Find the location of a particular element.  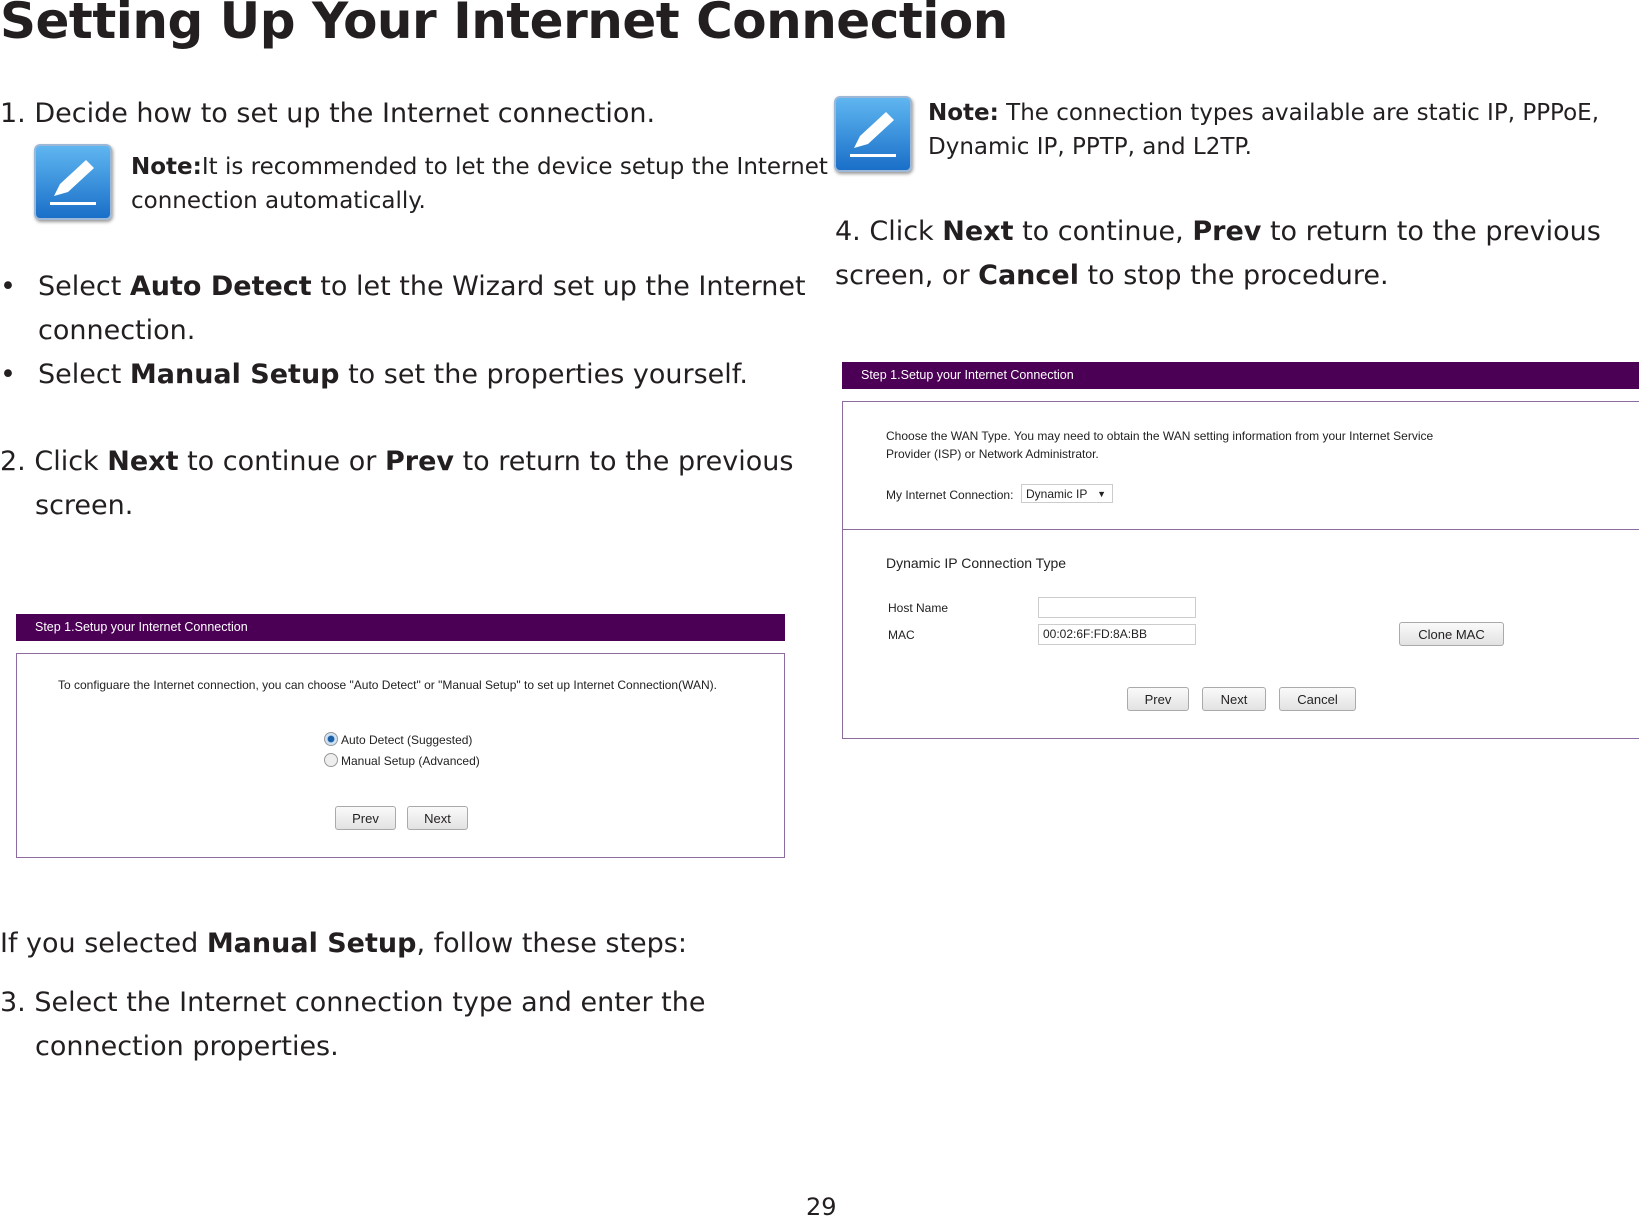

clone-mac-button: Clone MAC is located at coordinates (1451, 634).